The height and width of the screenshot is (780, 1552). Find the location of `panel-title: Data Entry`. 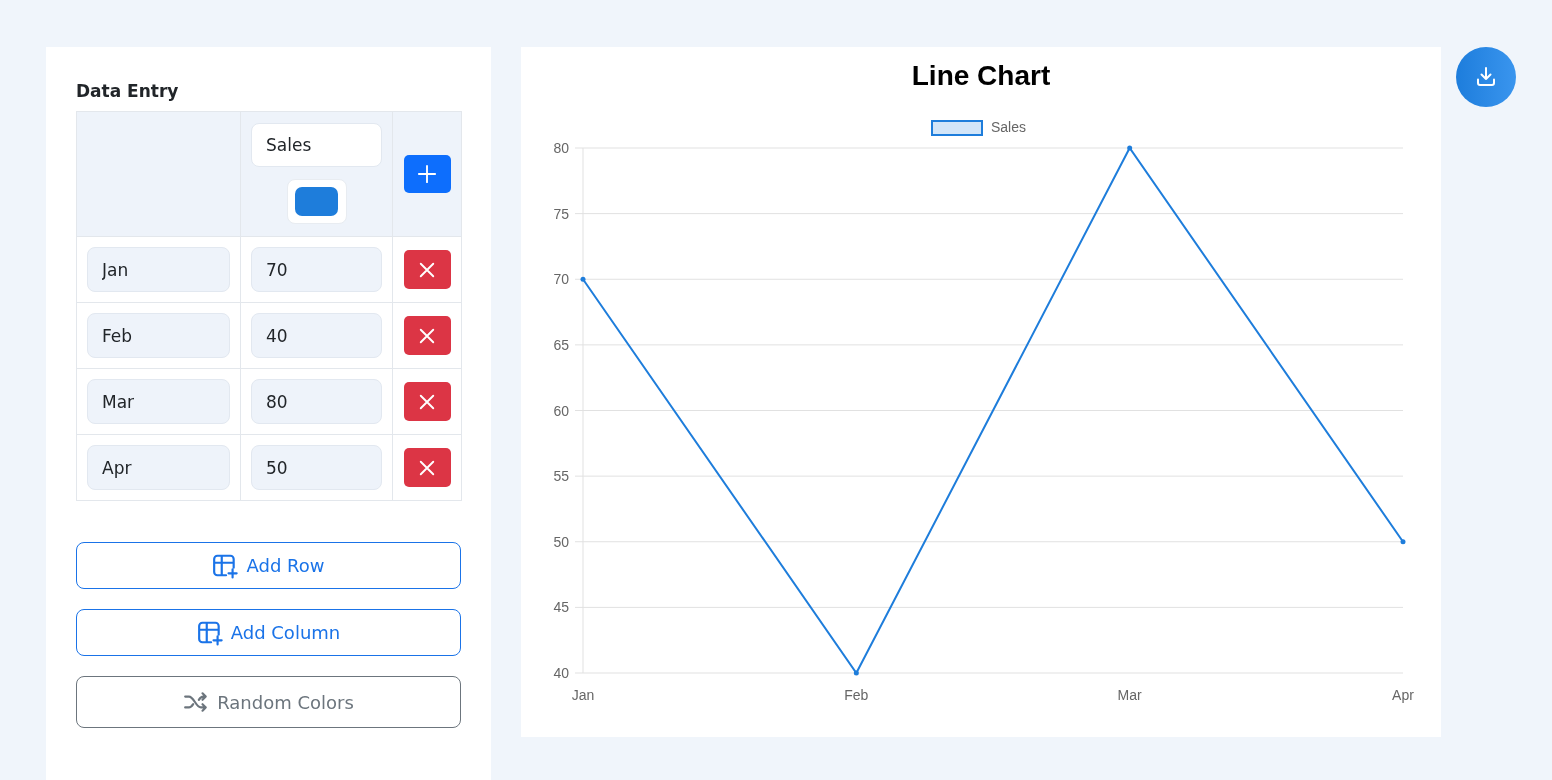

panel-title: Data Entry is located at coordinates (128, 91).